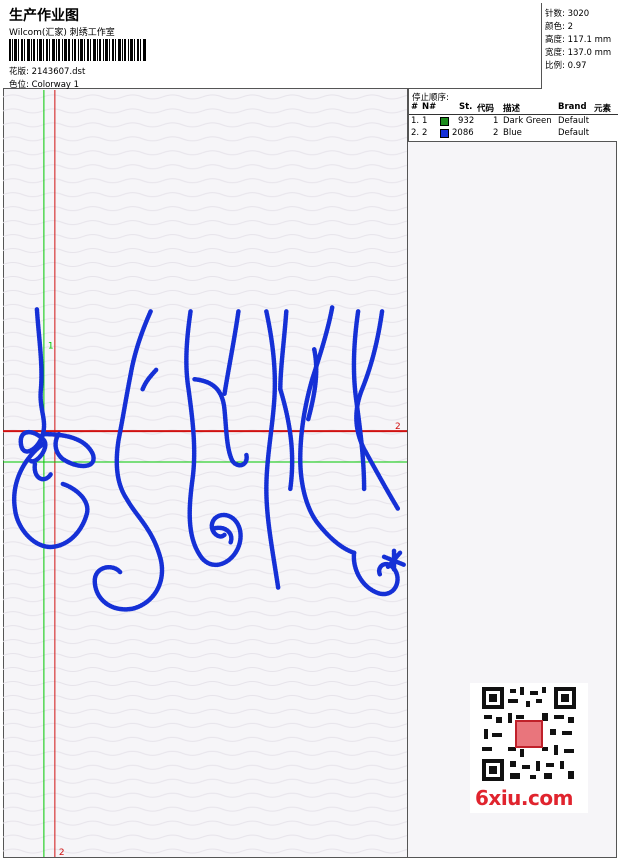 Image resolution: width=620 pixels, height=861 pixels. I want to click on barcode, so click(77, 50).